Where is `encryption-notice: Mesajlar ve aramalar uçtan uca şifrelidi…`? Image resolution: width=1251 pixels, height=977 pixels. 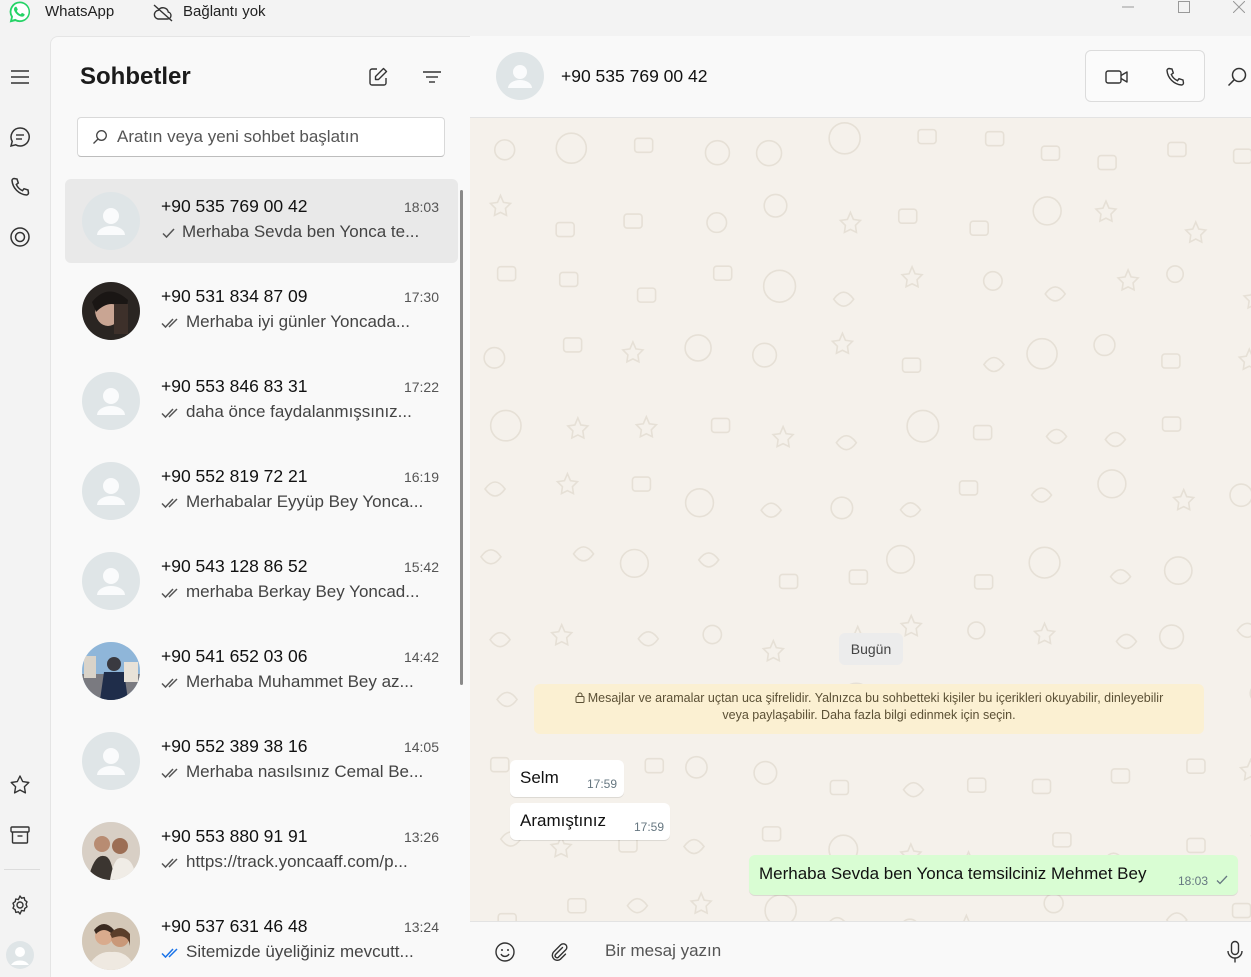
encryption-notice: Mesajlar ve aramalar uçtan uca şifrelidi… is located at coordinates (869, 709).